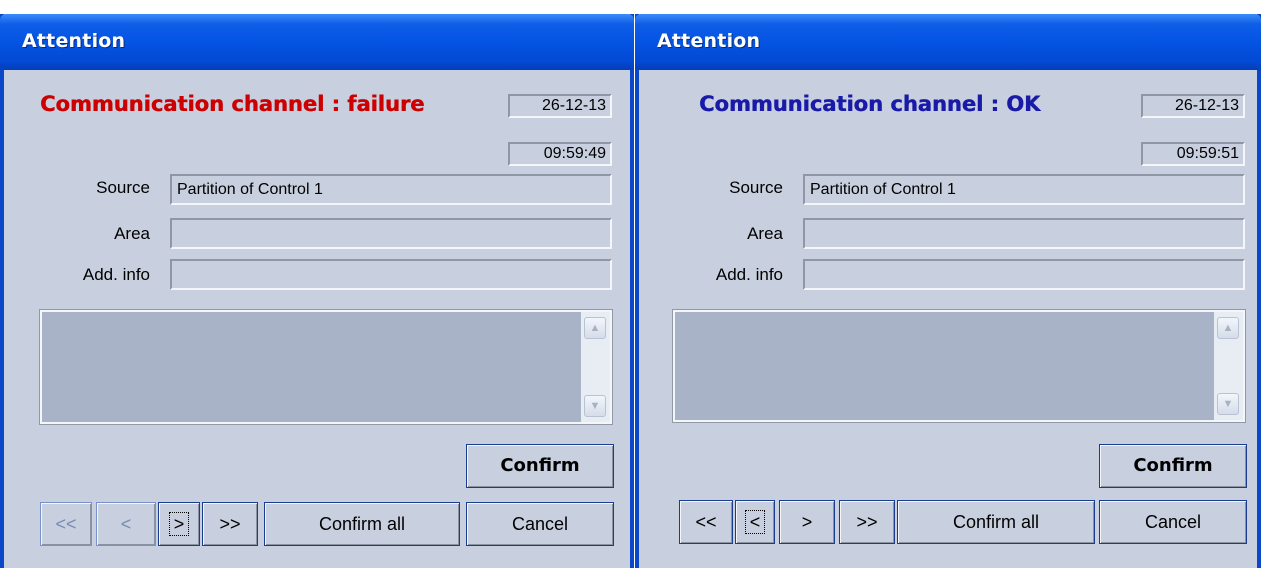  I want to click on next-record-label: >, so click(179, 524).